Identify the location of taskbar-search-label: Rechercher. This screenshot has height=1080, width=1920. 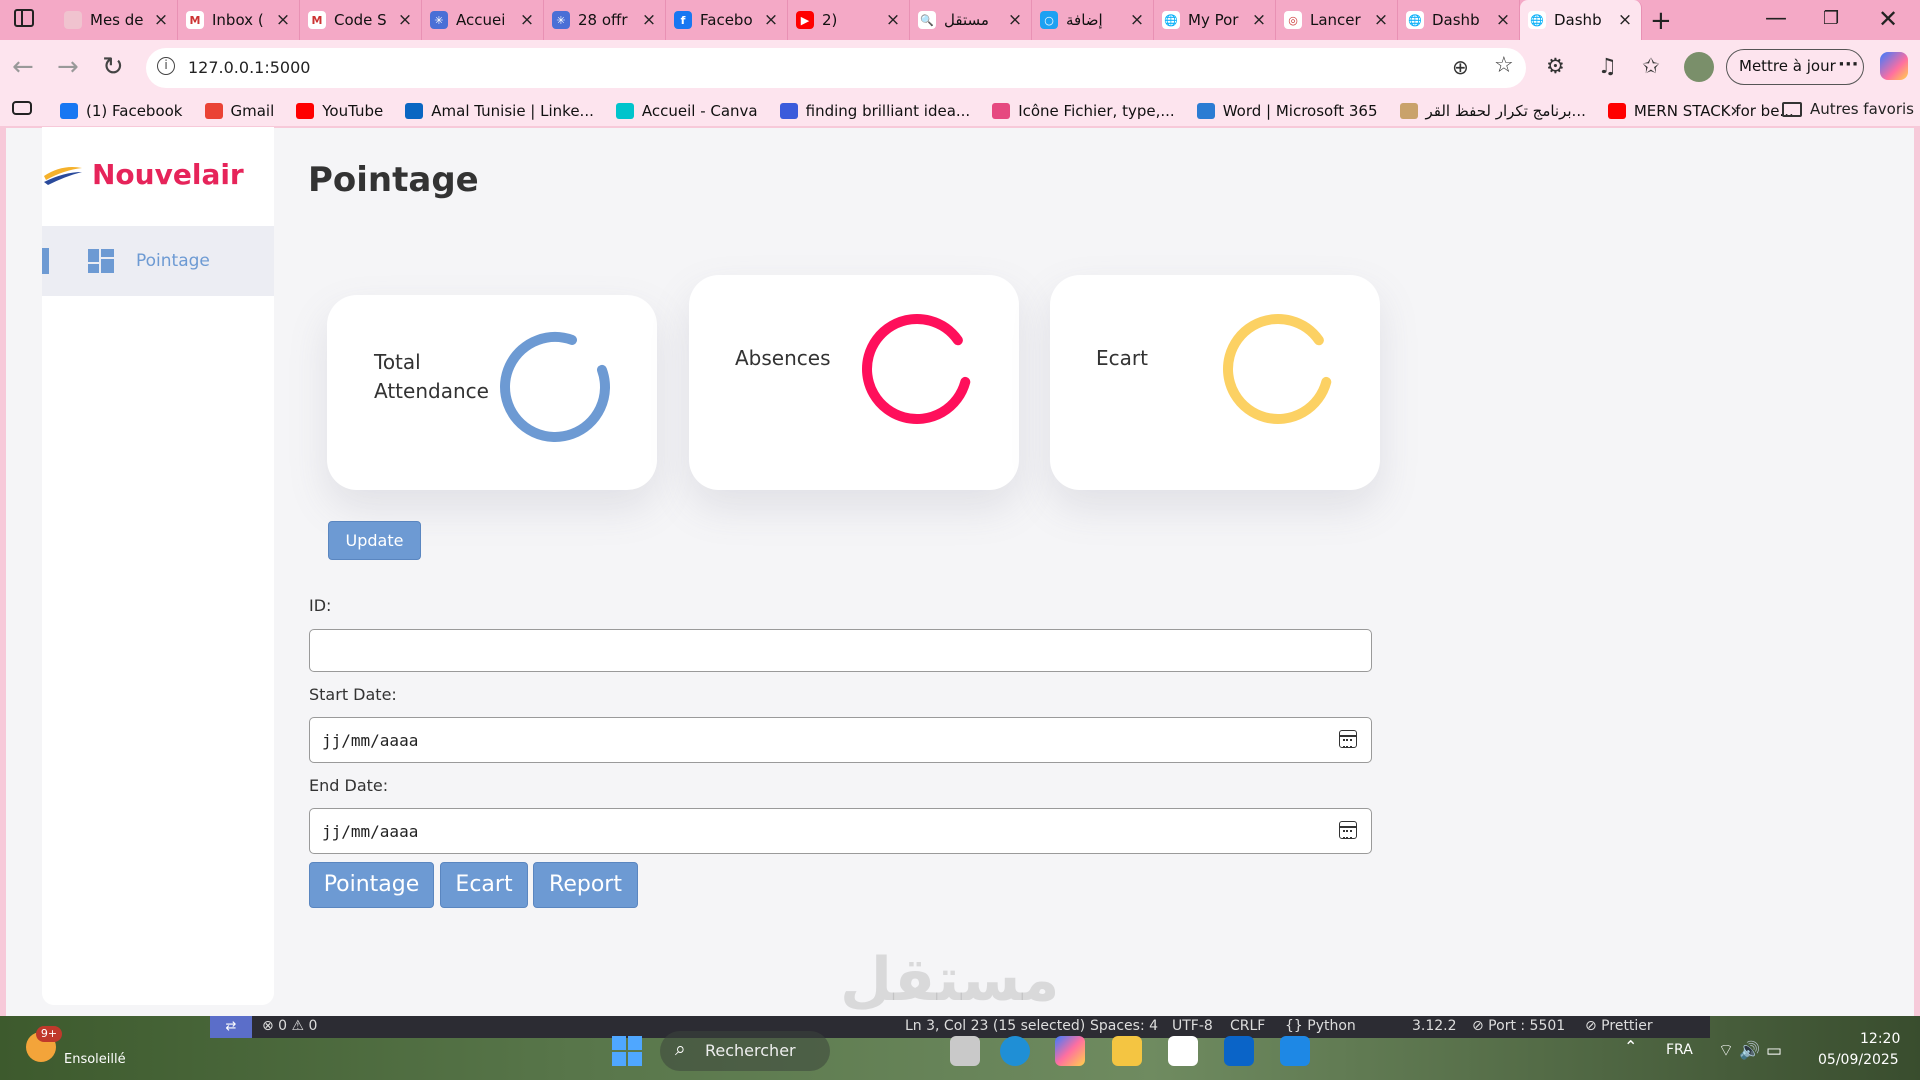
(750, 1050).